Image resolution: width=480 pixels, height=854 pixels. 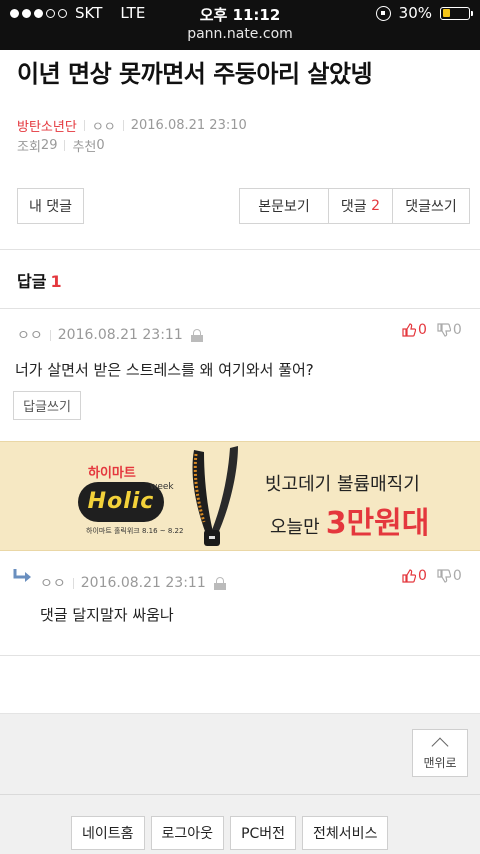 What do you see at coordinates (164, 370) in the screenshot?
I see `comment-text: 너가 살면서 받은 스트레스를 왜 여기와서 풀어?` at bounding box center [164, 370].